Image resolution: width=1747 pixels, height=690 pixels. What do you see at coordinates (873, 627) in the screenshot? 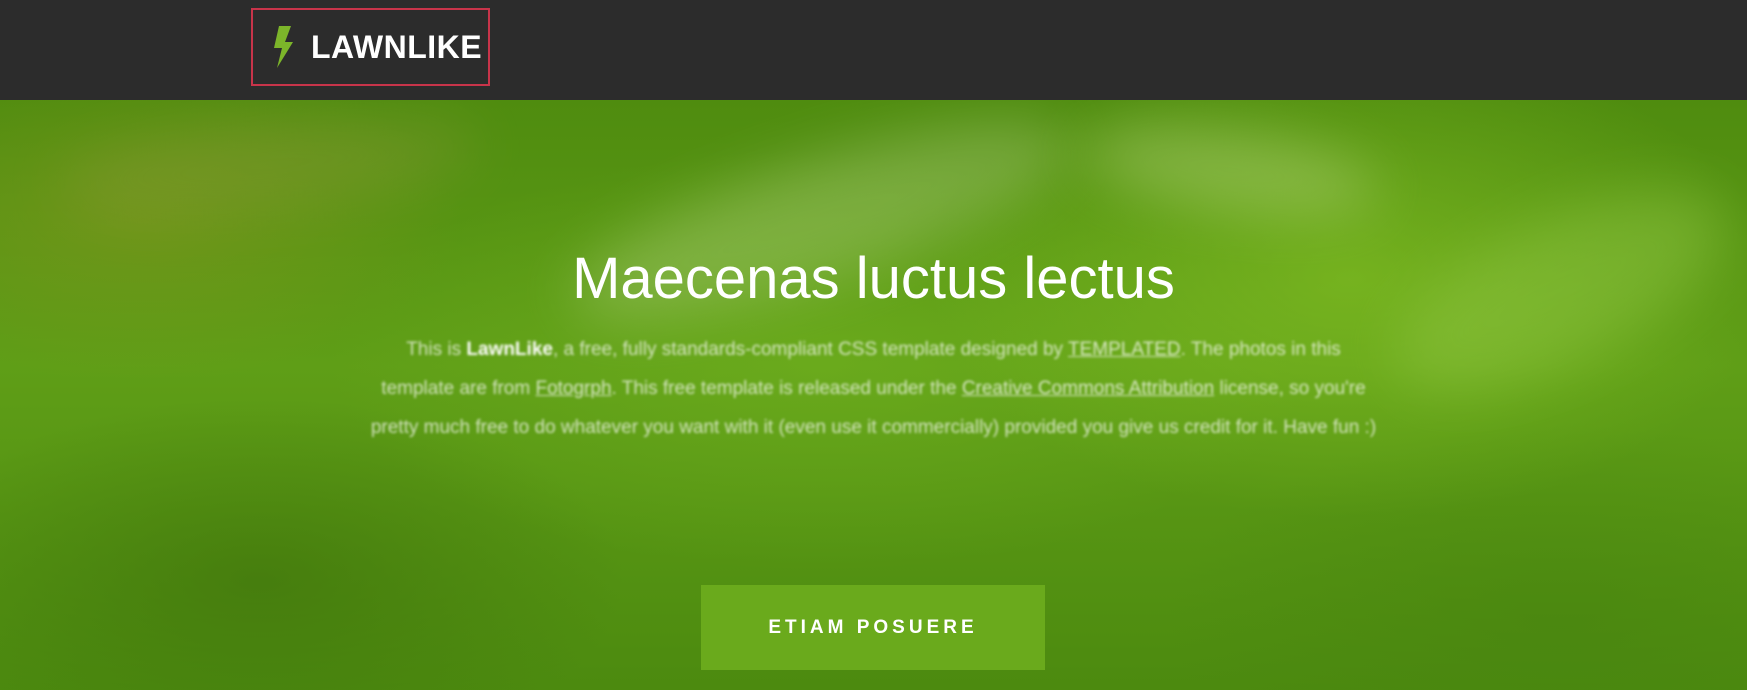
I see `etiam-posuere-button: ETIAM POSUERE` at bounding box center [873, 627].